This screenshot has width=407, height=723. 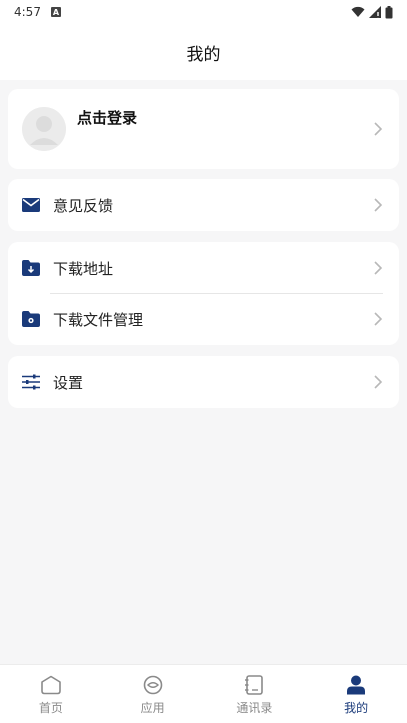 I want to click on settings-card: 设置, so click(x=203, y=382).